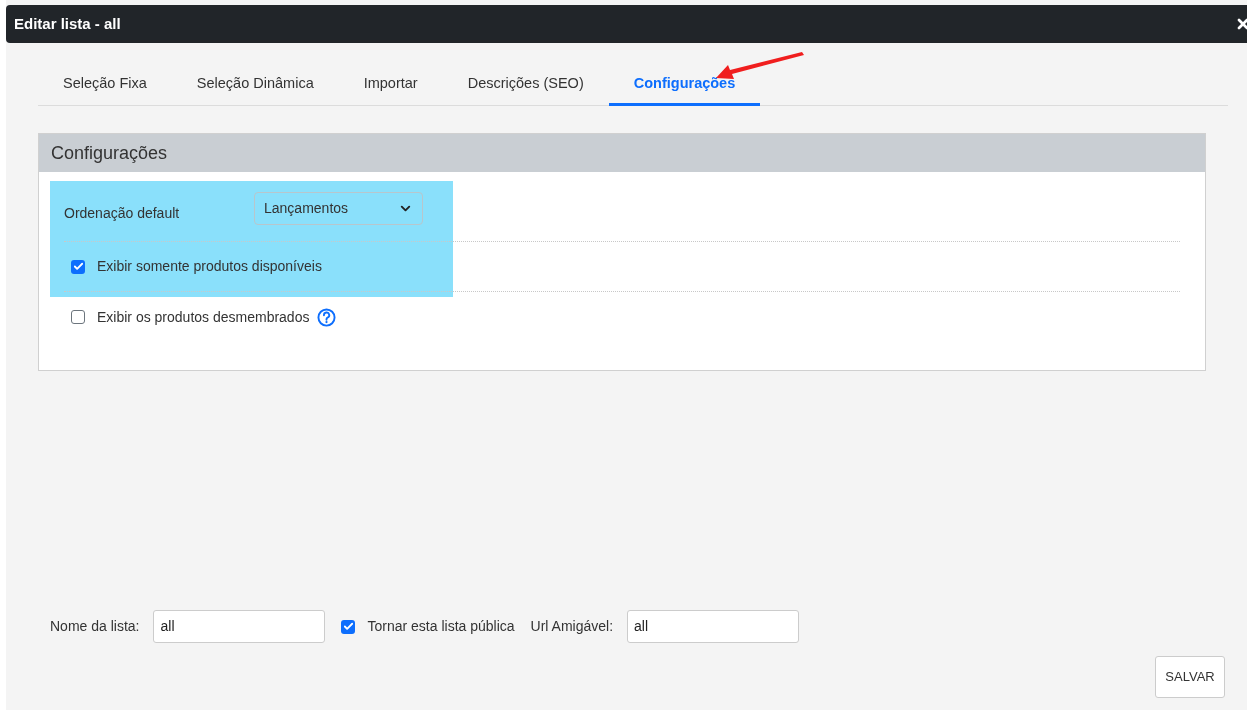 This screenshot has width=1247, height=710. I want to click on save-button: SALVAR, so click(1190, 677).